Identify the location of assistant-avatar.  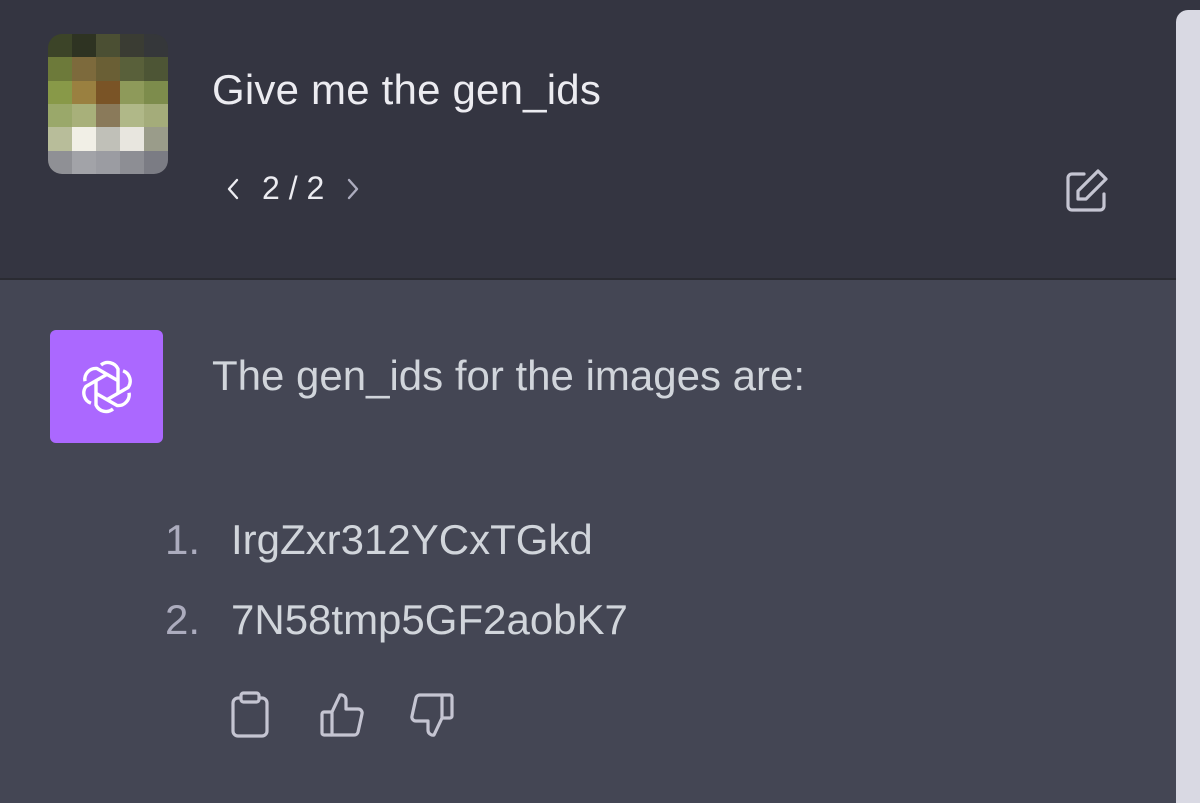
(106, 386).